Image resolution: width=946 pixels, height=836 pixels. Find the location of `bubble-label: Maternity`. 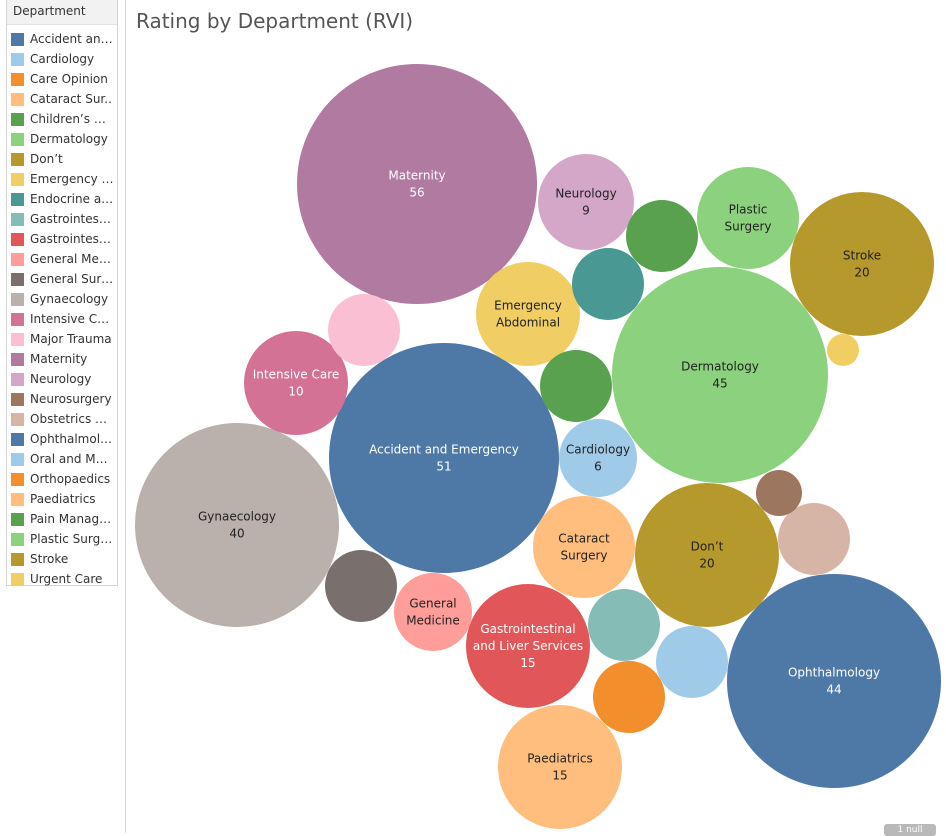

bubble-label: Maternity is located at coordinates (416, 176).